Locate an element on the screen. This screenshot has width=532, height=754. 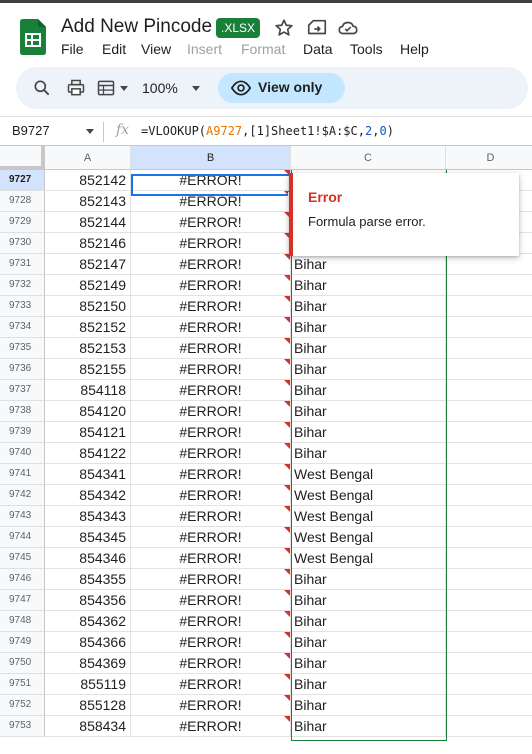
star-icon is located at coordinates (284, 28).